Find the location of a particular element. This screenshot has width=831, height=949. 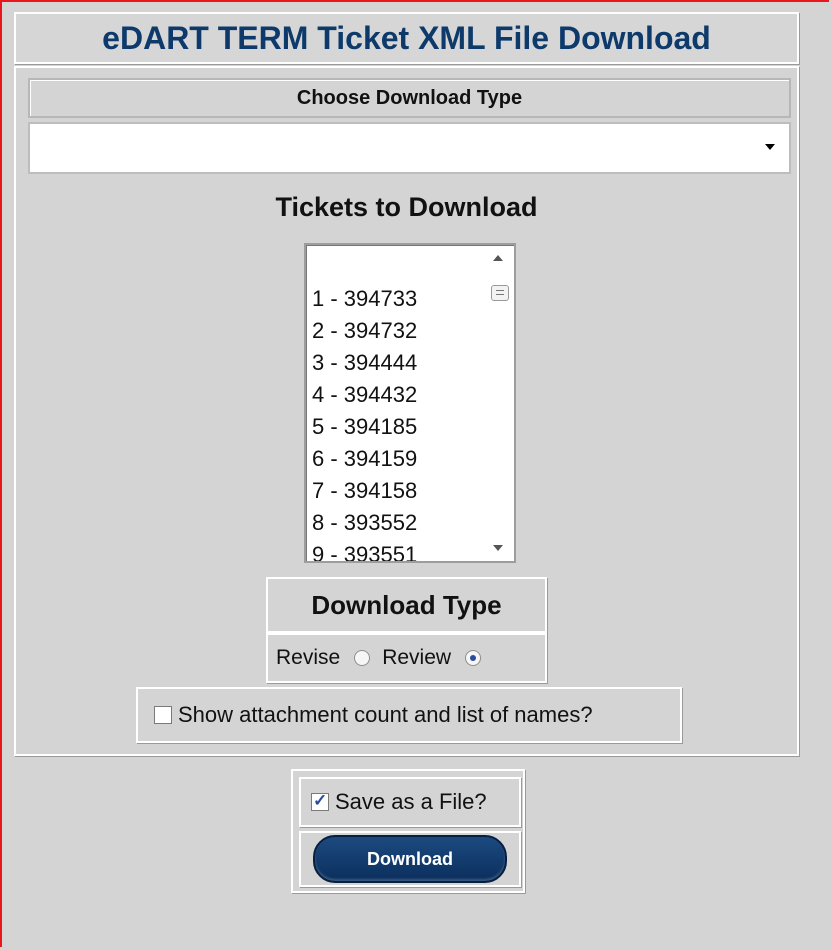

list-item: 1 - 394733 is located at coordinates (364, 299).